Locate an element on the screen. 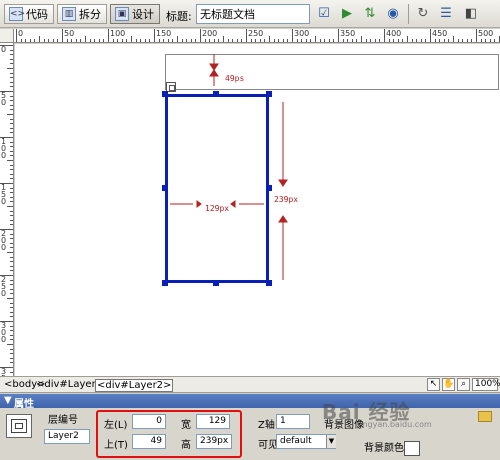  z-index-field: 1 is located at coordinates (293, 421).